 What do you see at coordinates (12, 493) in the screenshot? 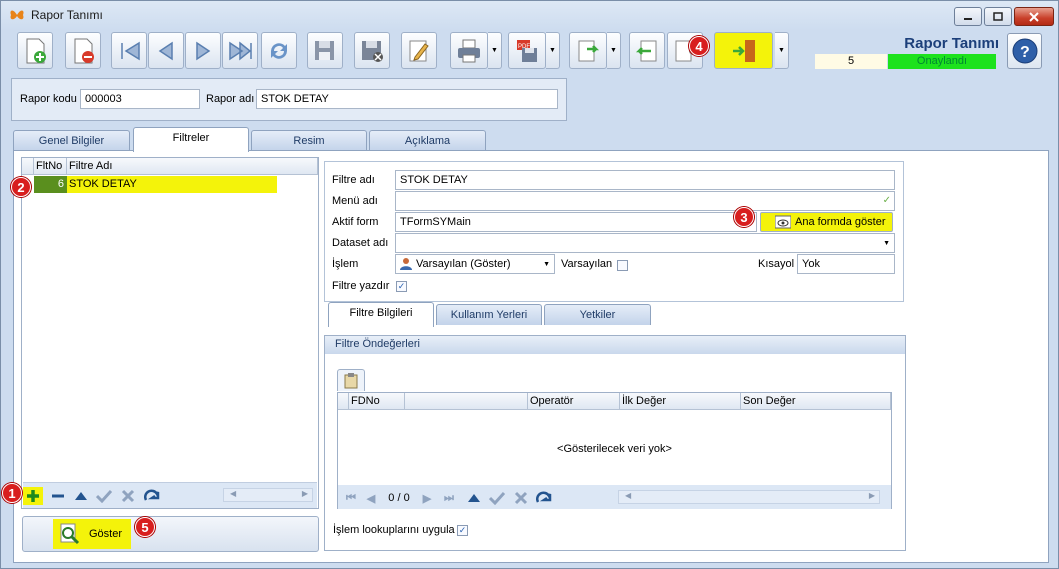
I see `step-badge-1: 1` at bounding box center [12, 493].